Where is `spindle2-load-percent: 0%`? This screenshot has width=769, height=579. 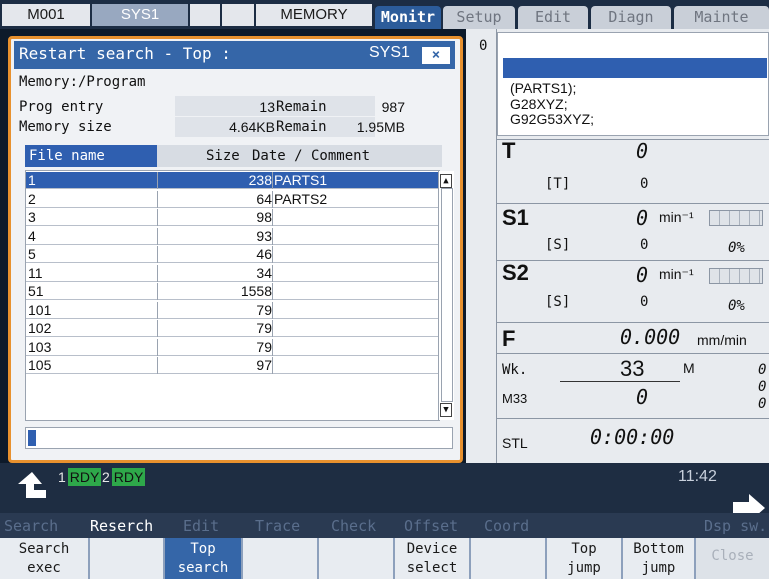 spindle2-load-percent: 0% is located at coordinates (736, 306).